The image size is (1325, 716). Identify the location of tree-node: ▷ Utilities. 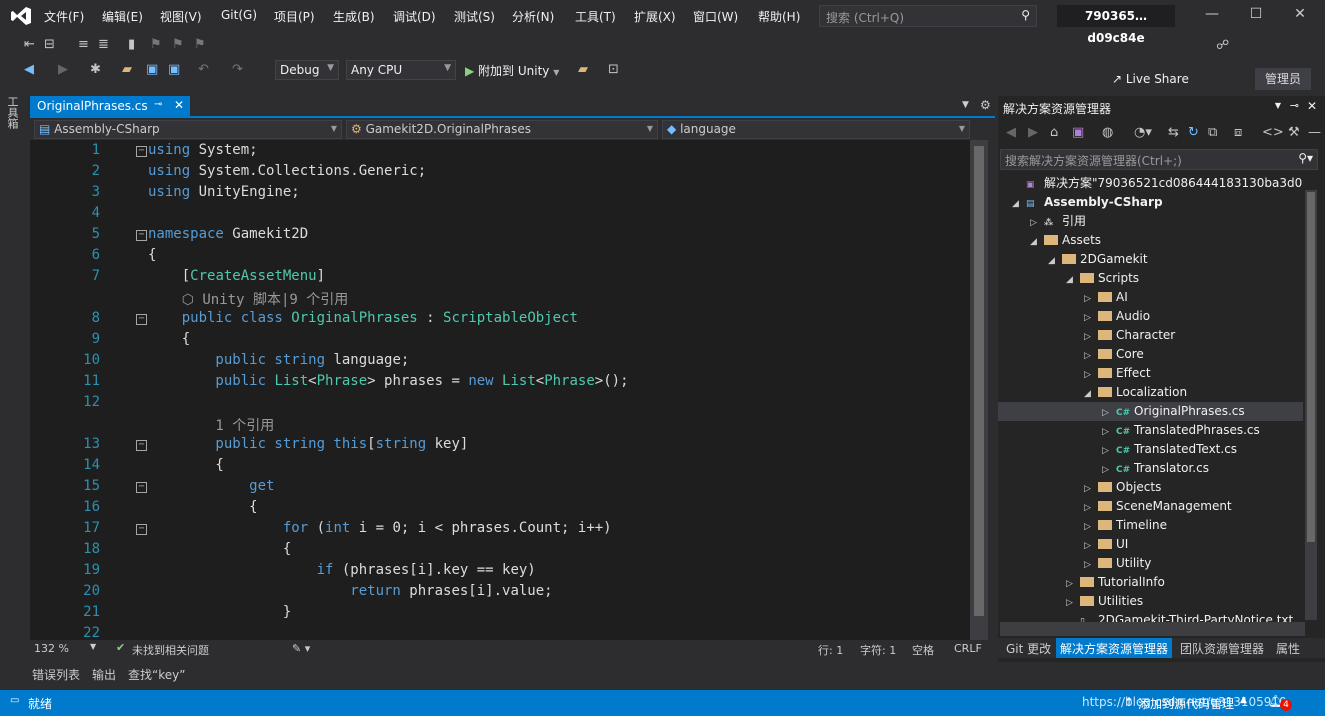
(1150, 601).